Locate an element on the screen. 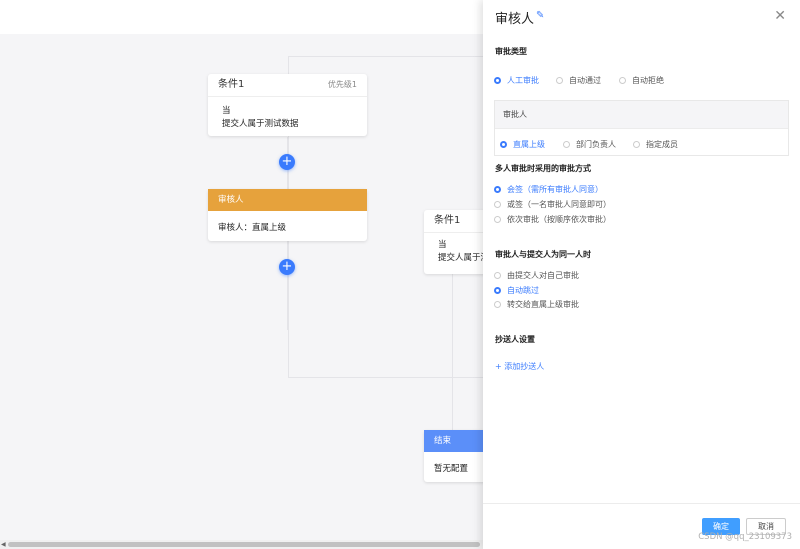 The height and width of the screenshot is (549, 800). radio-label: 会签（需所有审批人同意） is located at coordinates (555, 189).